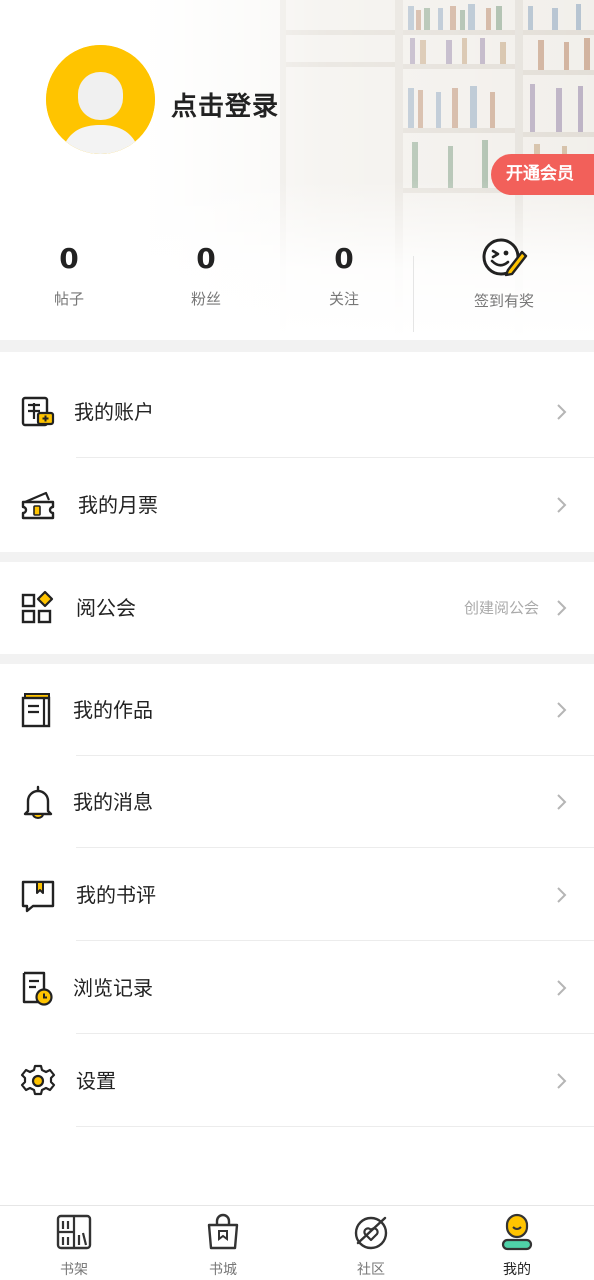 Image resolution: width=594 pixels, height=1280 pixels. Describe the element at coordinates (297, 988) in the screenshot. I see `menu-item-history: 浏览记录` at that location.